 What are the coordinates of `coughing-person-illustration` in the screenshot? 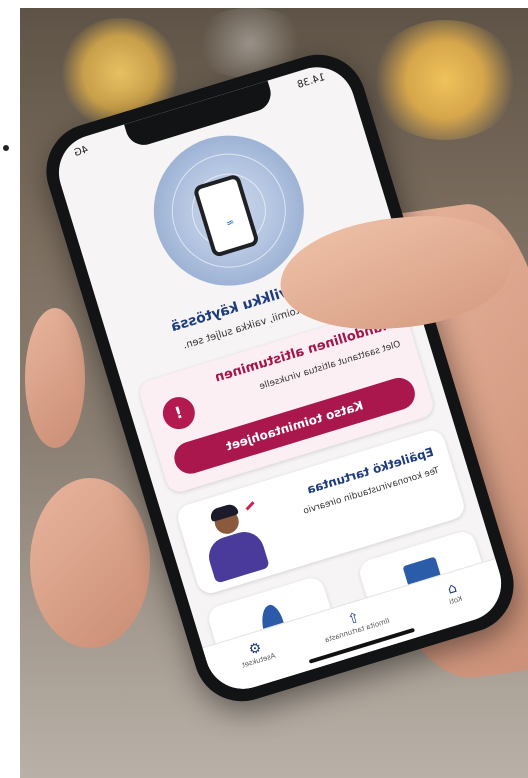 It's located at (234, 541).